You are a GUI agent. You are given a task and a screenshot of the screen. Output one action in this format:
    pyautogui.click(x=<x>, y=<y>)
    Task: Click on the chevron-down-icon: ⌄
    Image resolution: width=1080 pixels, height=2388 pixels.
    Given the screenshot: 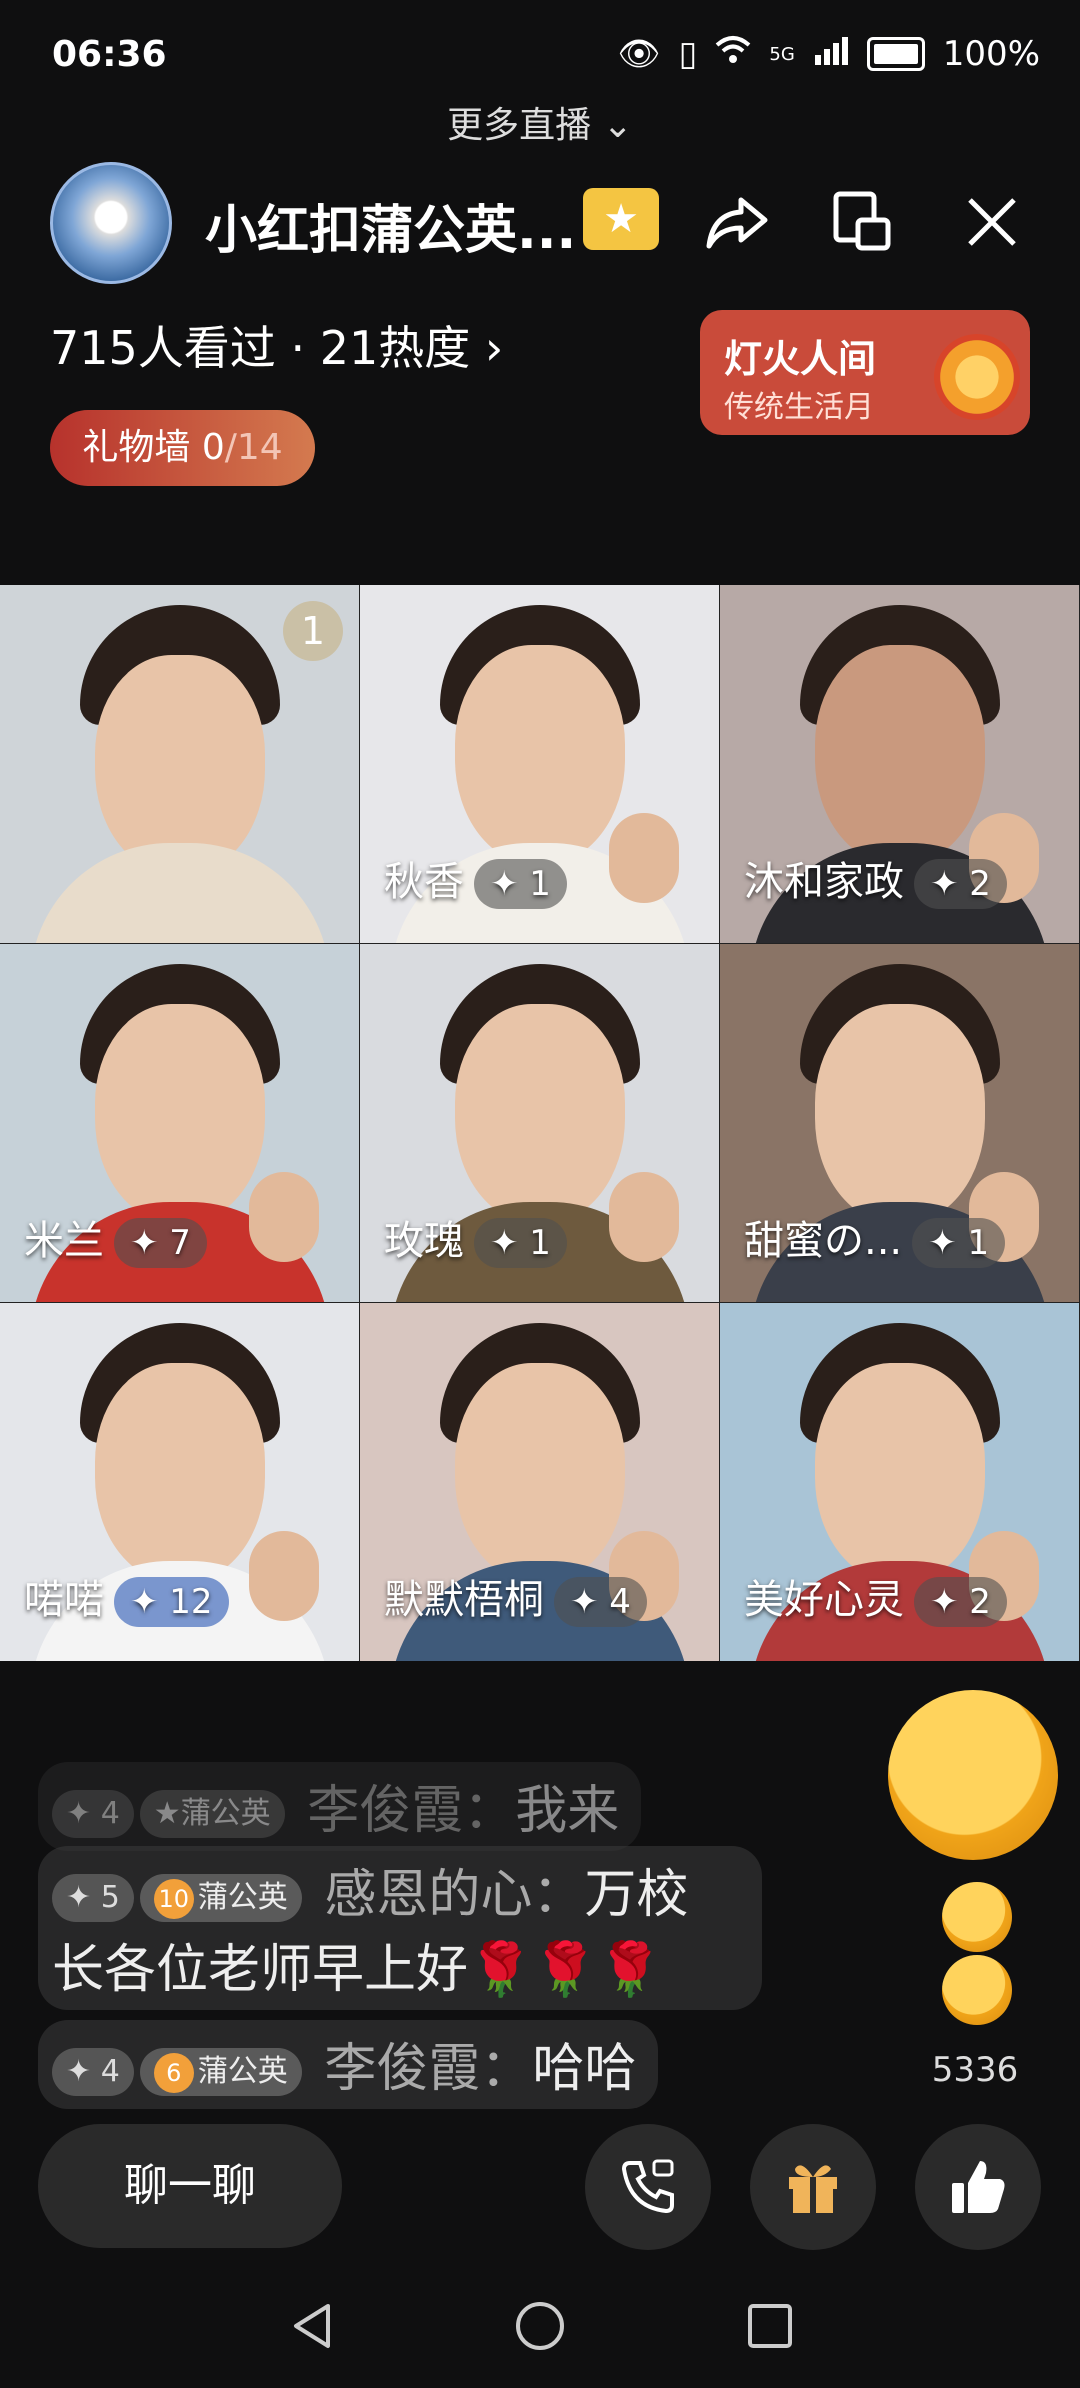 What is the action you would take?
    pyautogui.click(x=617, y=125)
    